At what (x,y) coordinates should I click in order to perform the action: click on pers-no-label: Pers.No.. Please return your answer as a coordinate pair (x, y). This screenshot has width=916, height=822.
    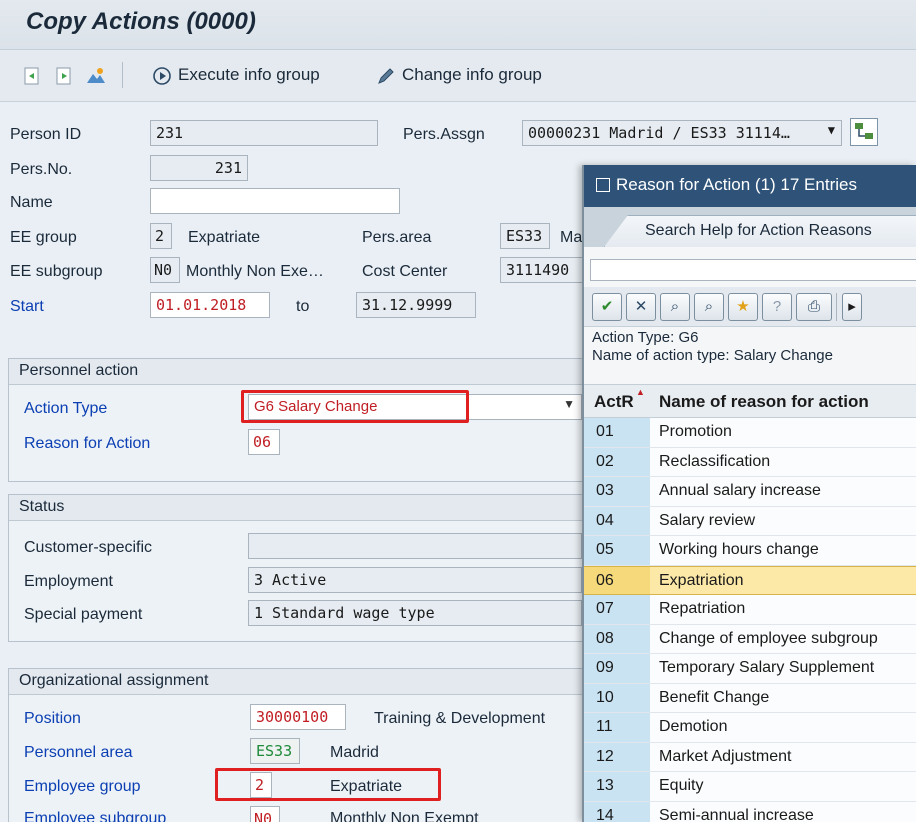
    Looking at the image, I should click on (41, 169).